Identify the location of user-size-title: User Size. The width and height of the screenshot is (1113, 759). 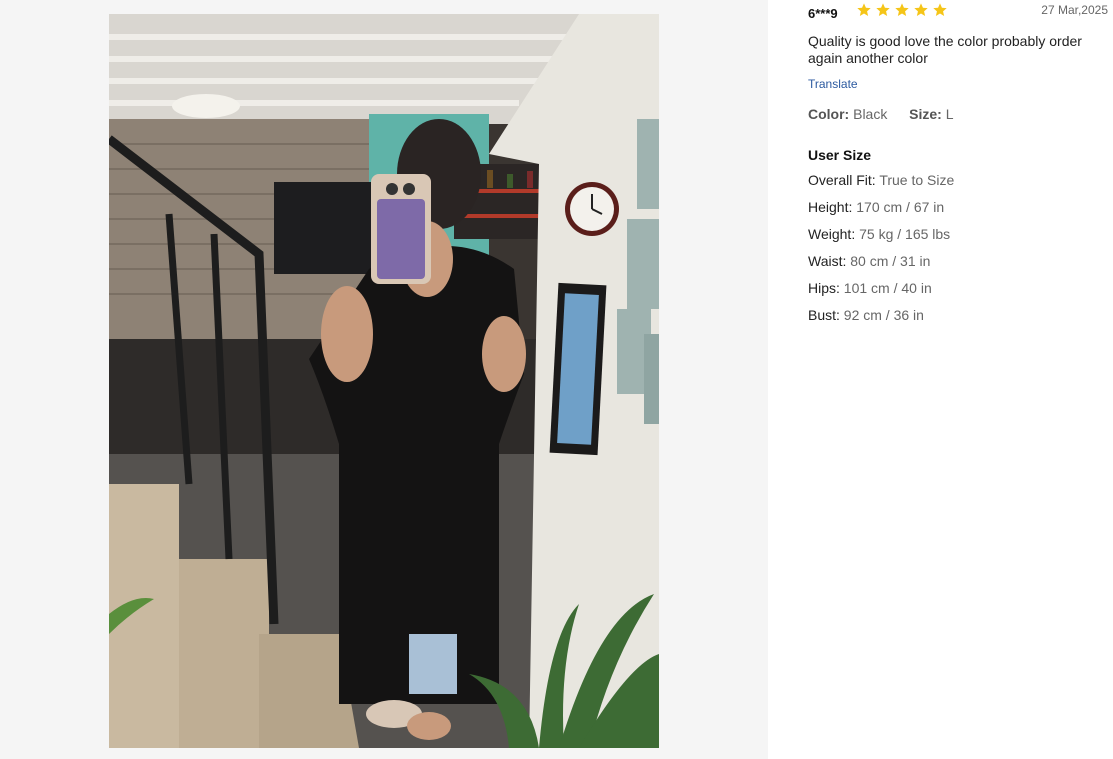
(840, 155).